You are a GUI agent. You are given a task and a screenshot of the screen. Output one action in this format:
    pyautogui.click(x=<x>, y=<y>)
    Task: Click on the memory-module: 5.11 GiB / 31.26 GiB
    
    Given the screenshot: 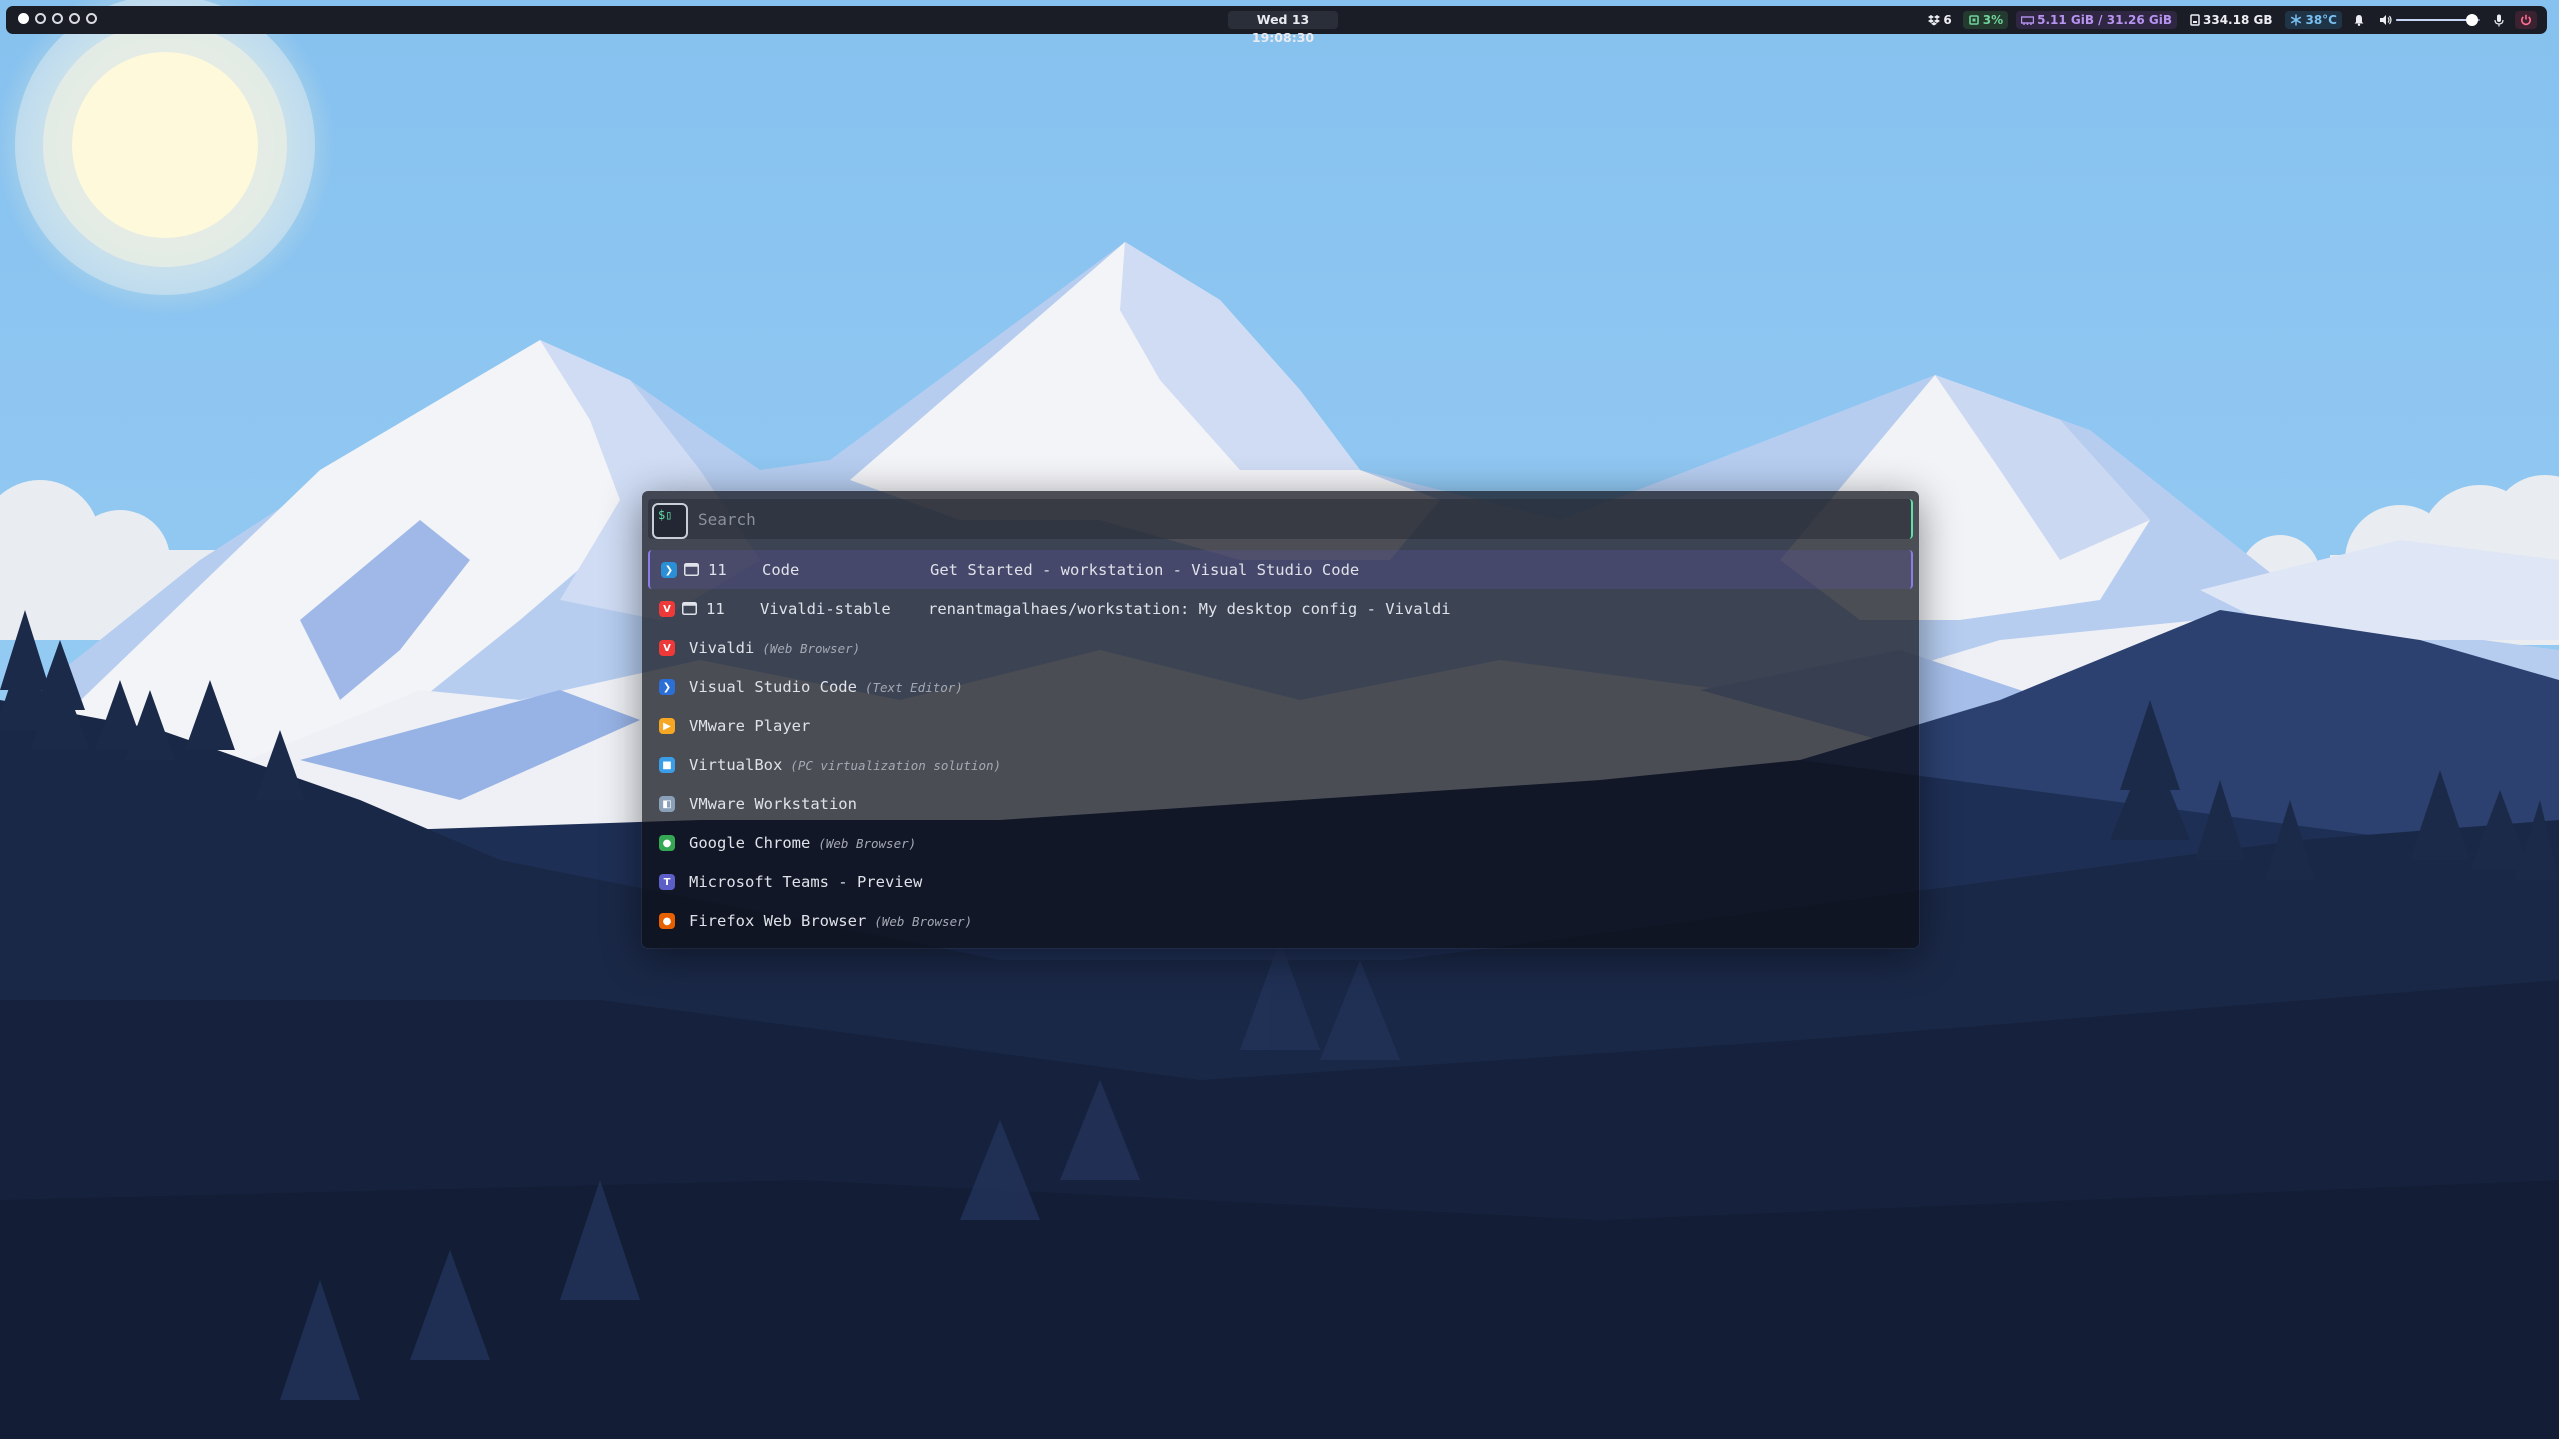 What is the action you would take?
    pyautogui.click(x=2096, y=20)
    